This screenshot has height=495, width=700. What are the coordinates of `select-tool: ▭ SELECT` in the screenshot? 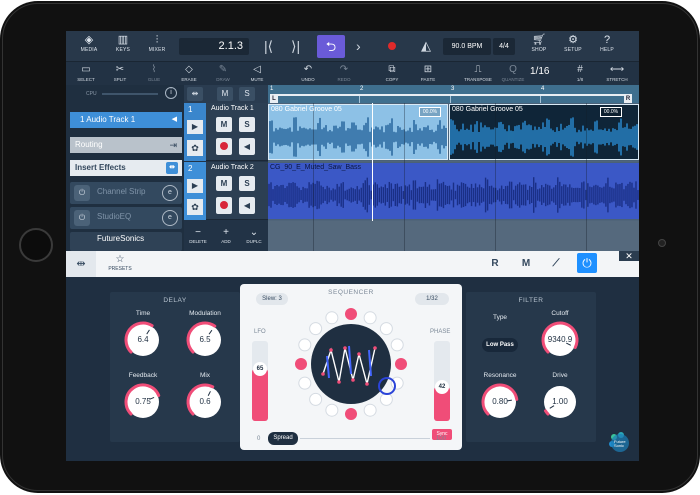 It's located at (86, 73).